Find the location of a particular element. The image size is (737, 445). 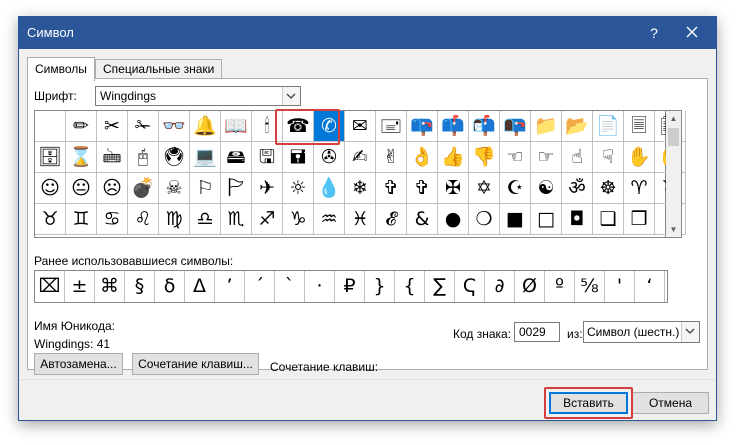

recent-symbol-cell: ’ is located at coordinates (230, 286).